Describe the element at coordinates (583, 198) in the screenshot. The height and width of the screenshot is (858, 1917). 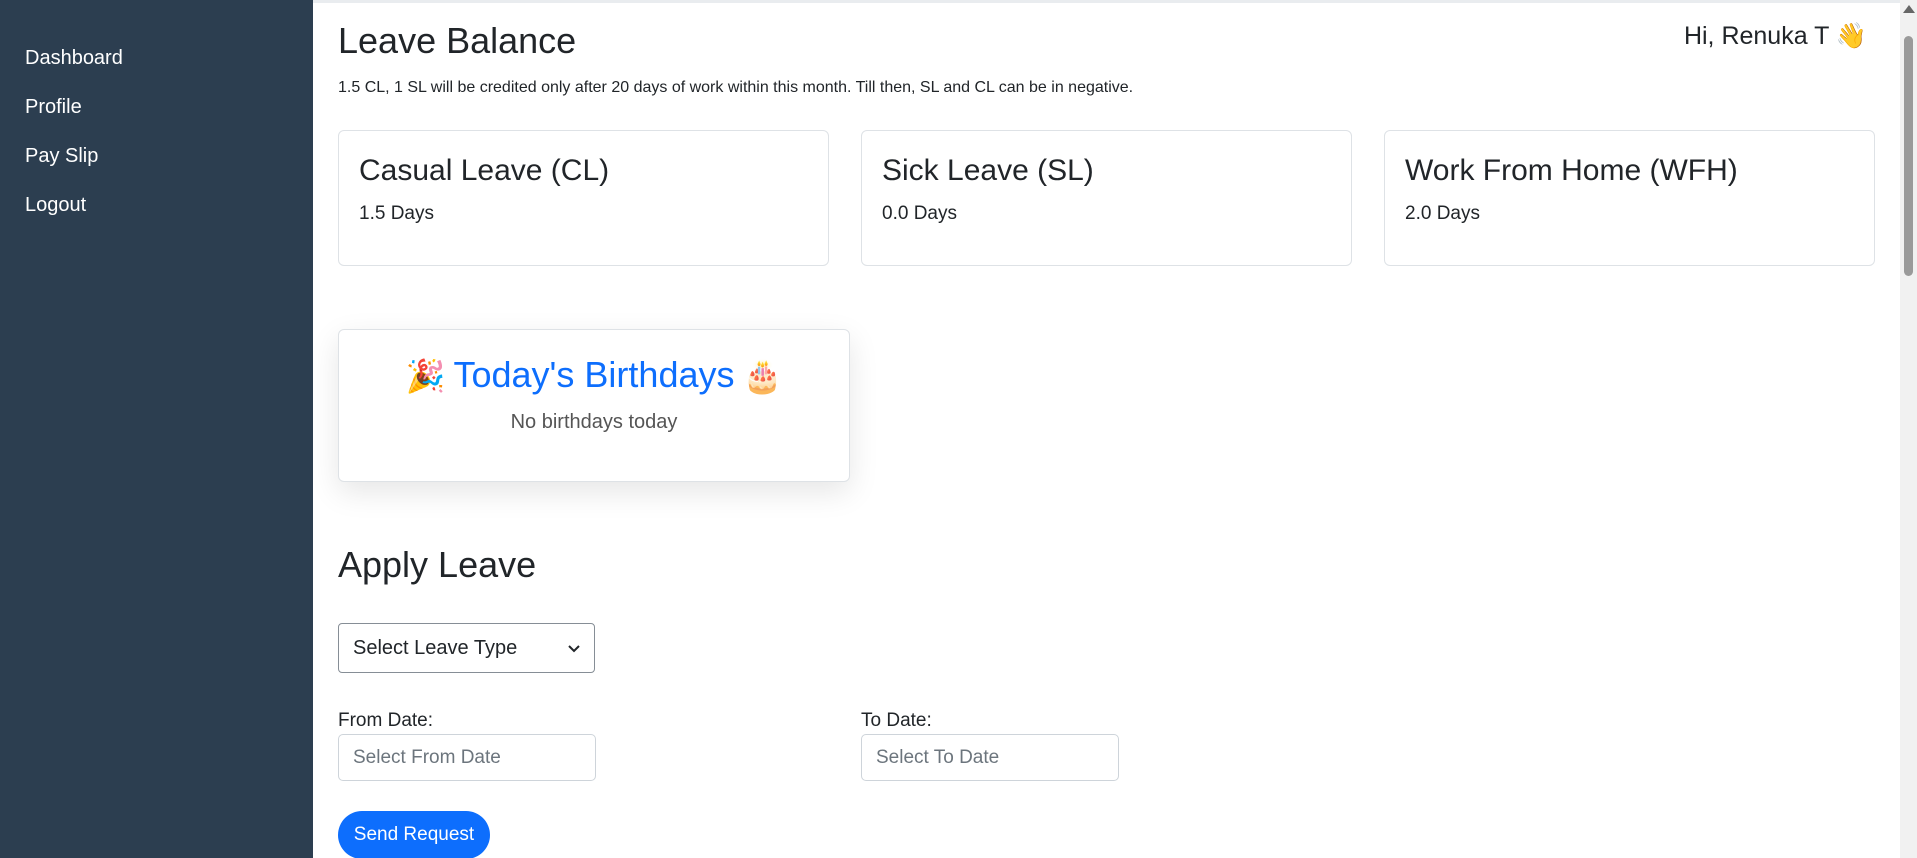
I see `casual-leave-card: Casual Leave (CL) 1.5 Days` at that location.